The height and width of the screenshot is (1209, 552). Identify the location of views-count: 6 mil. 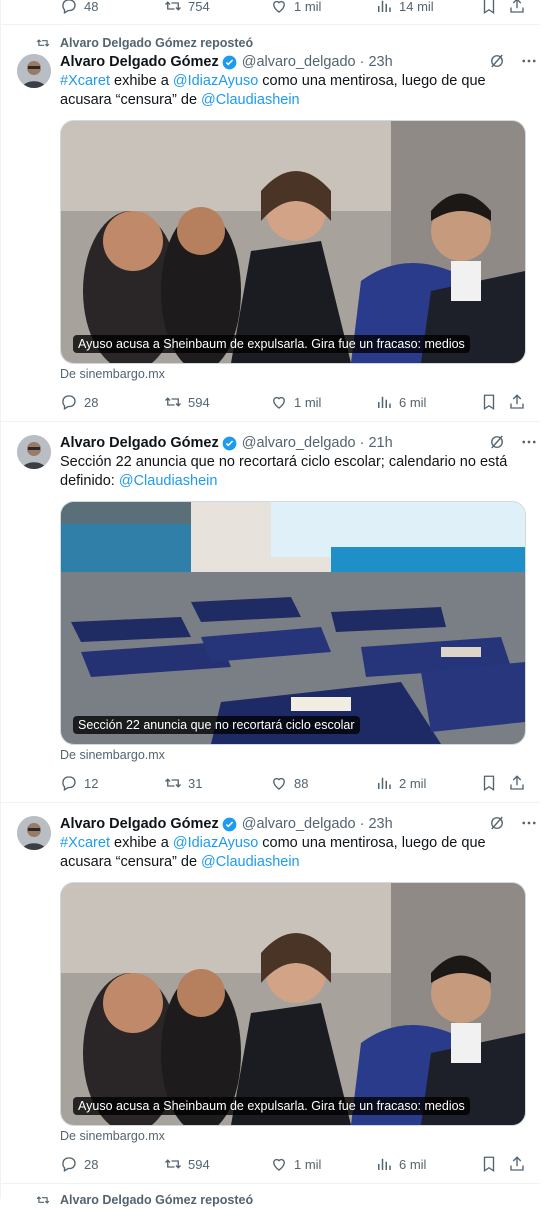
(413, 1164).